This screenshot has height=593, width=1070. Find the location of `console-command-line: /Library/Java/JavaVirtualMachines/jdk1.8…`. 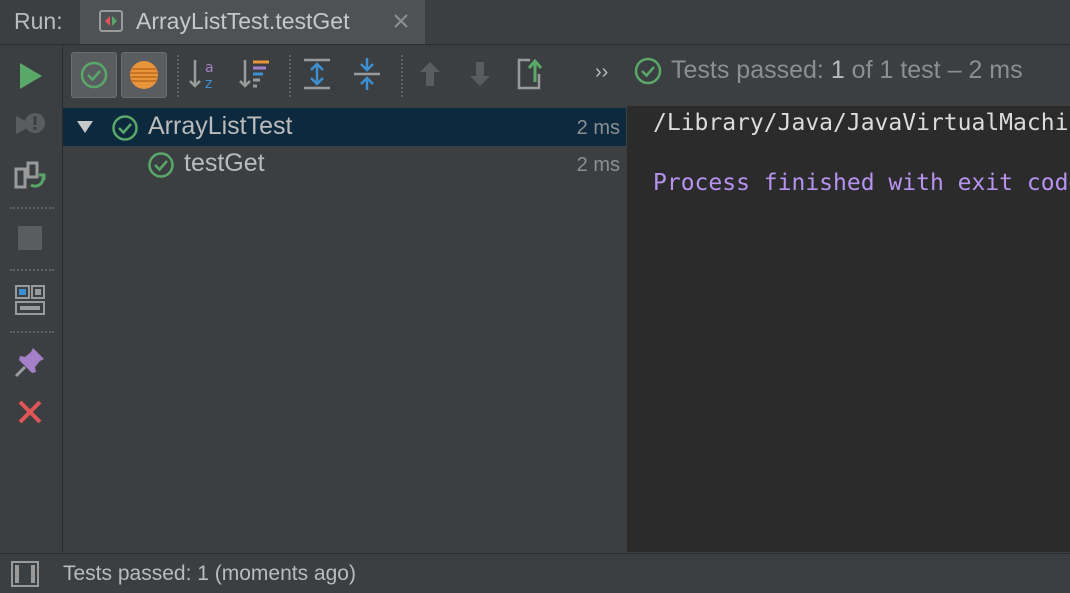

console-command-line: /Library/Java/JavaVirtualMachines/jdk1.8… is located at coordinates (861, 123).